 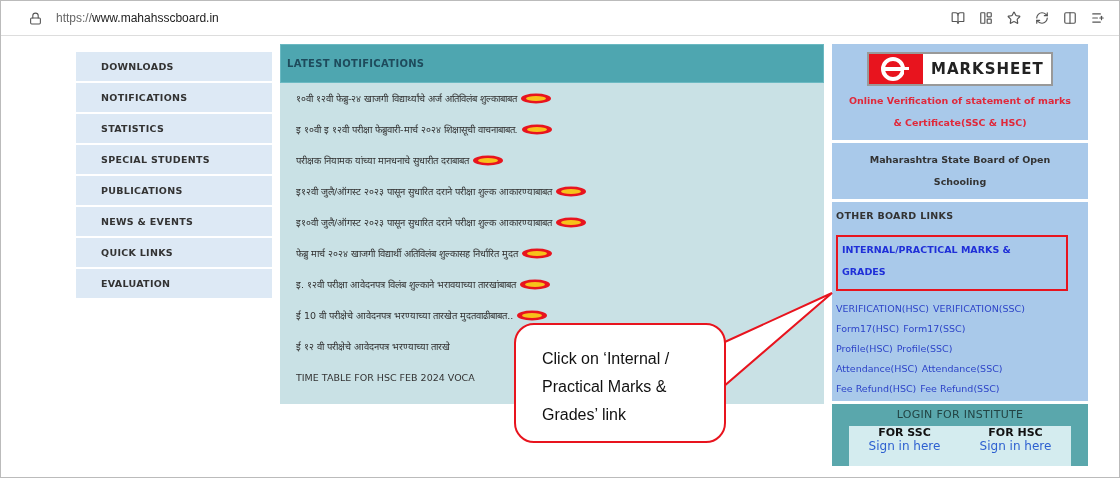 What do you see at coordinates (987, 69) in the screenshot?
I see `logo-text: MARKSHEET` at bounding box center [987, 69].